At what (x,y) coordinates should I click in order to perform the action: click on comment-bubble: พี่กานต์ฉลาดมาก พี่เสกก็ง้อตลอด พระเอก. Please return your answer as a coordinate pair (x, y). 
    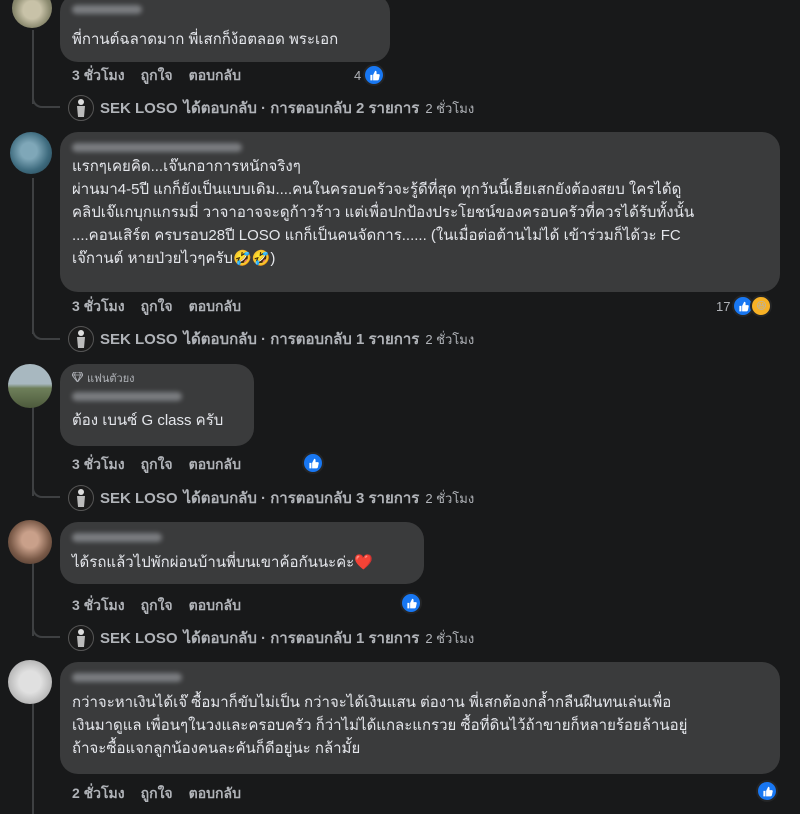
    Looking at the image, I should click on (225, 31).